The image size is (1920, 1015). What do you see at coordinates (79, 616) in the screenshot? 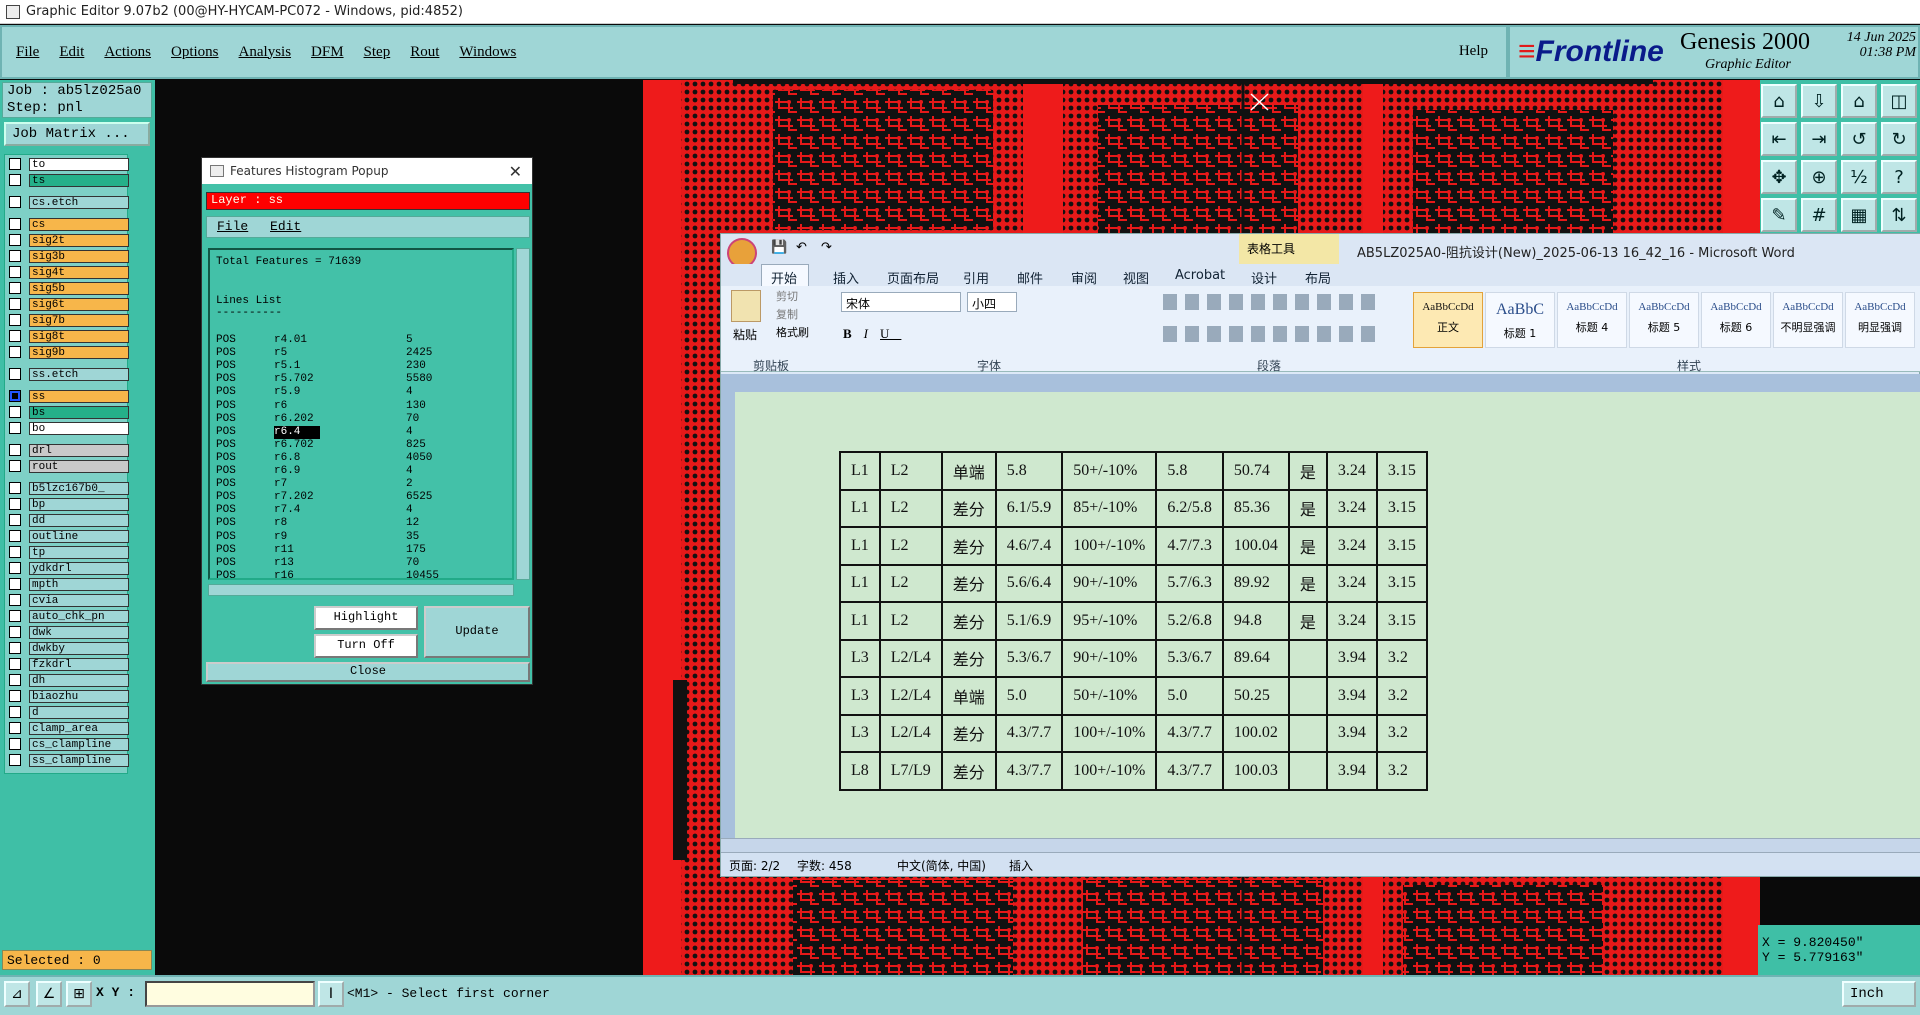
I see `layer-name: auto_chk_pn` at bounding box center [79, 616].